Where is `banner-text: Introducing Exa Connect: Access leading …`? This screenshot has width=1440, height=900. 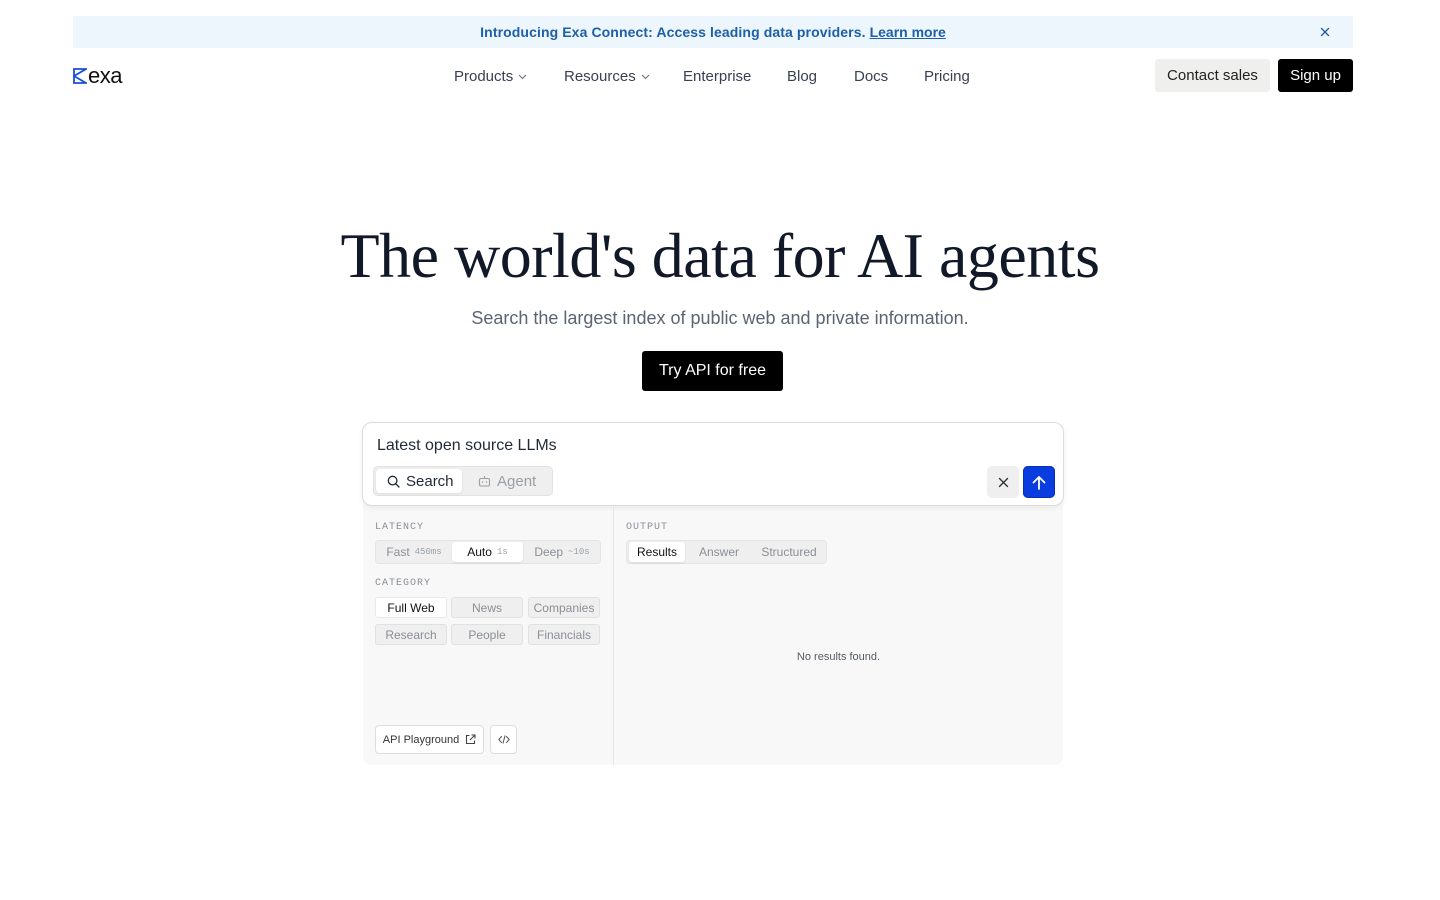
banner-text: Introducing Exa Connect: Access leading … is located at coordinates (673, 32).